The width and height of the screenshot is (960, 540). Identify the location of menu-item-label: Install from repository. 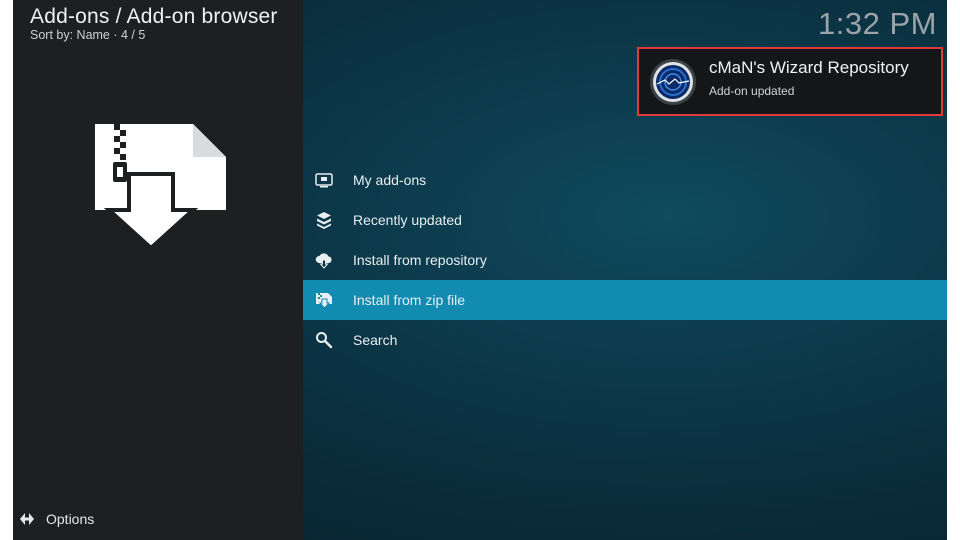
(420, 260).